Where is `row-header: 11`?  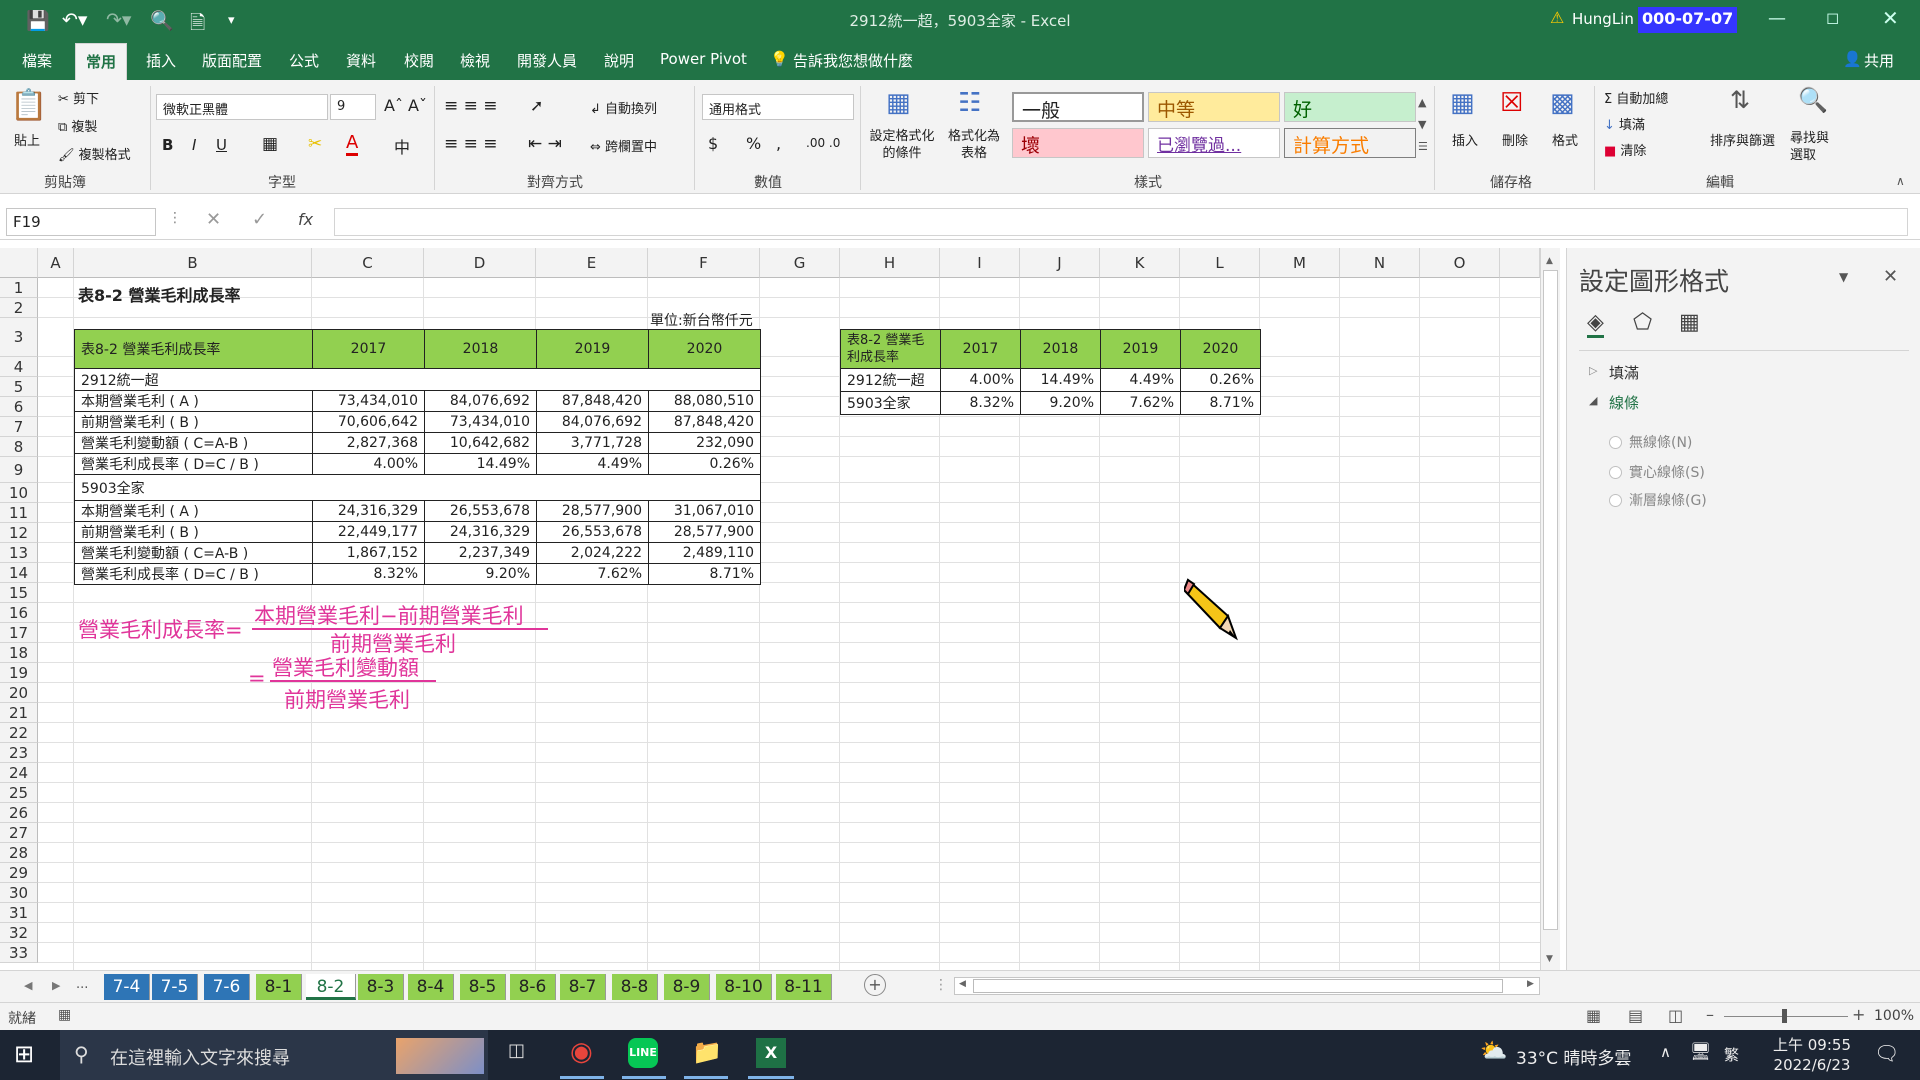
row-header: 11 is located at coordinates (19, 513).